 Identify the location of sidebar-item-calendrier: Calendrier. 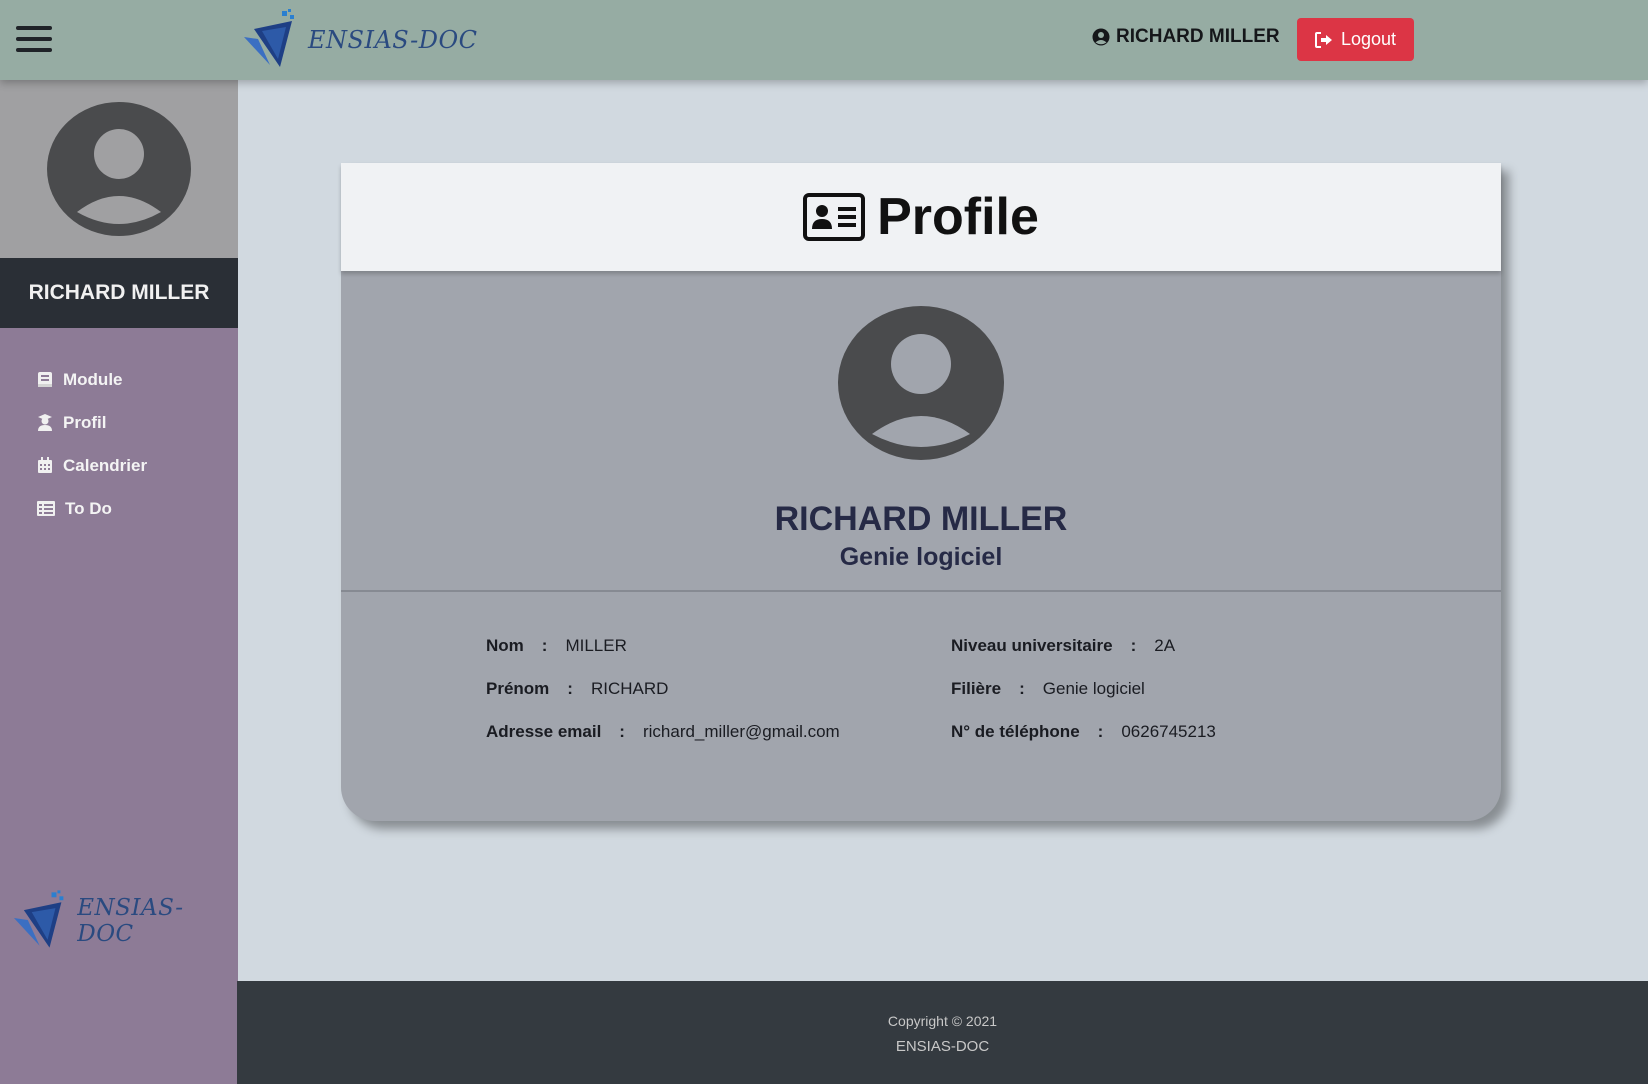
(119, 465).